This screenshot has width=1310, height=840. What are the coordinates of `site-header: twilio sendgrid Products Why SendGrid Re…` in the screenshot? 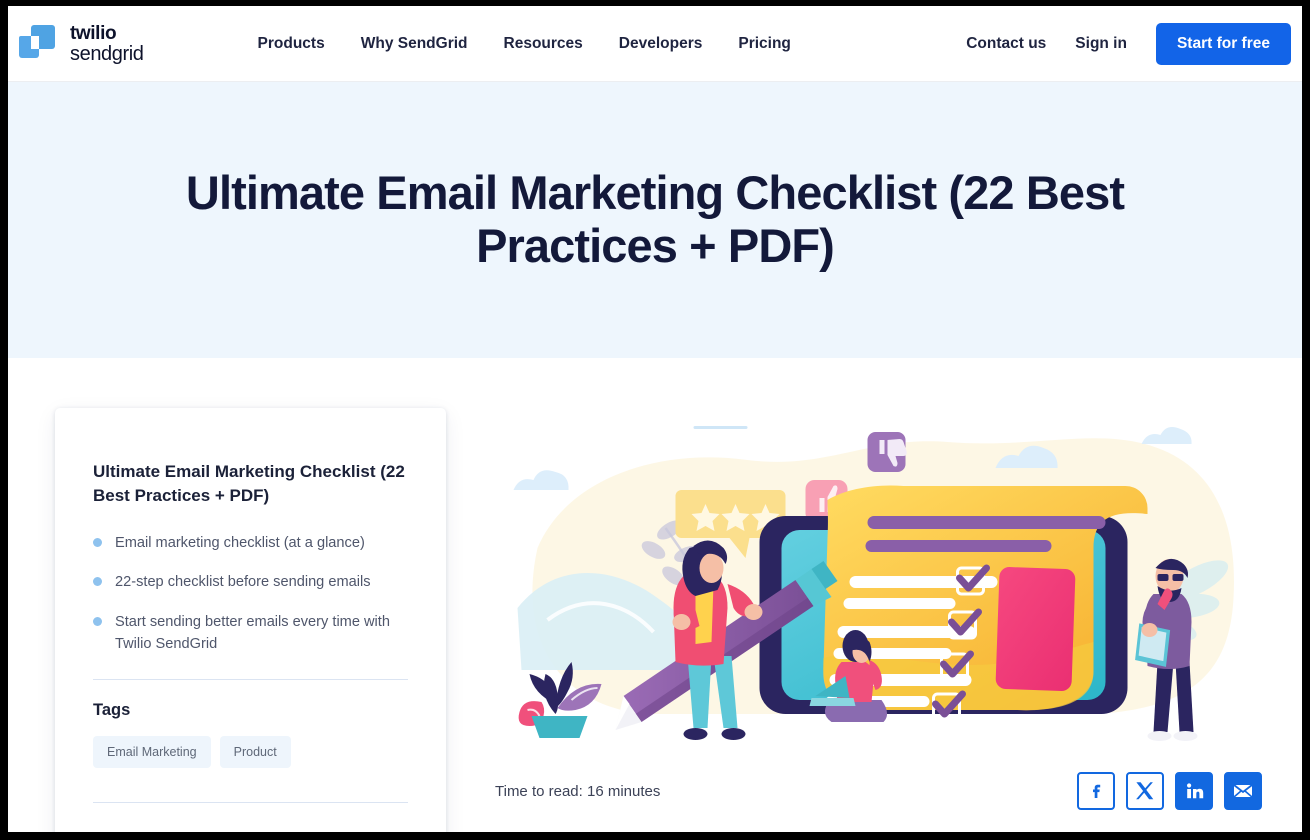 It's located at (655, 44).